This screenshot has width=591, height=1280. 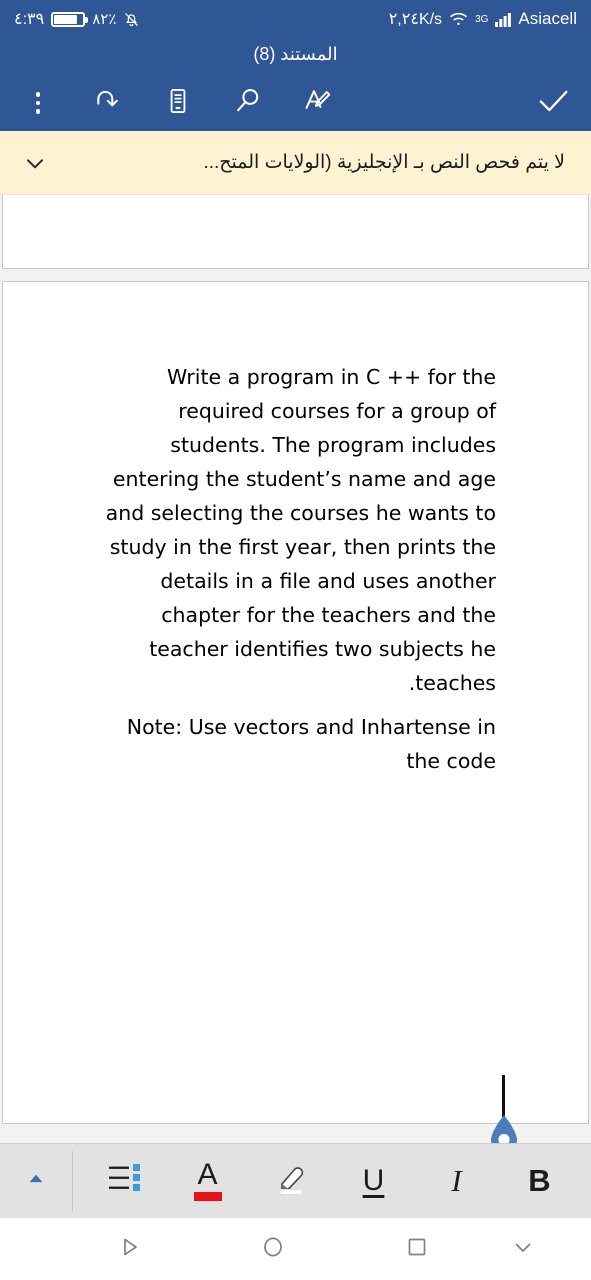 I want to click on page-title: المستند (8), so click(x=295, y=56).